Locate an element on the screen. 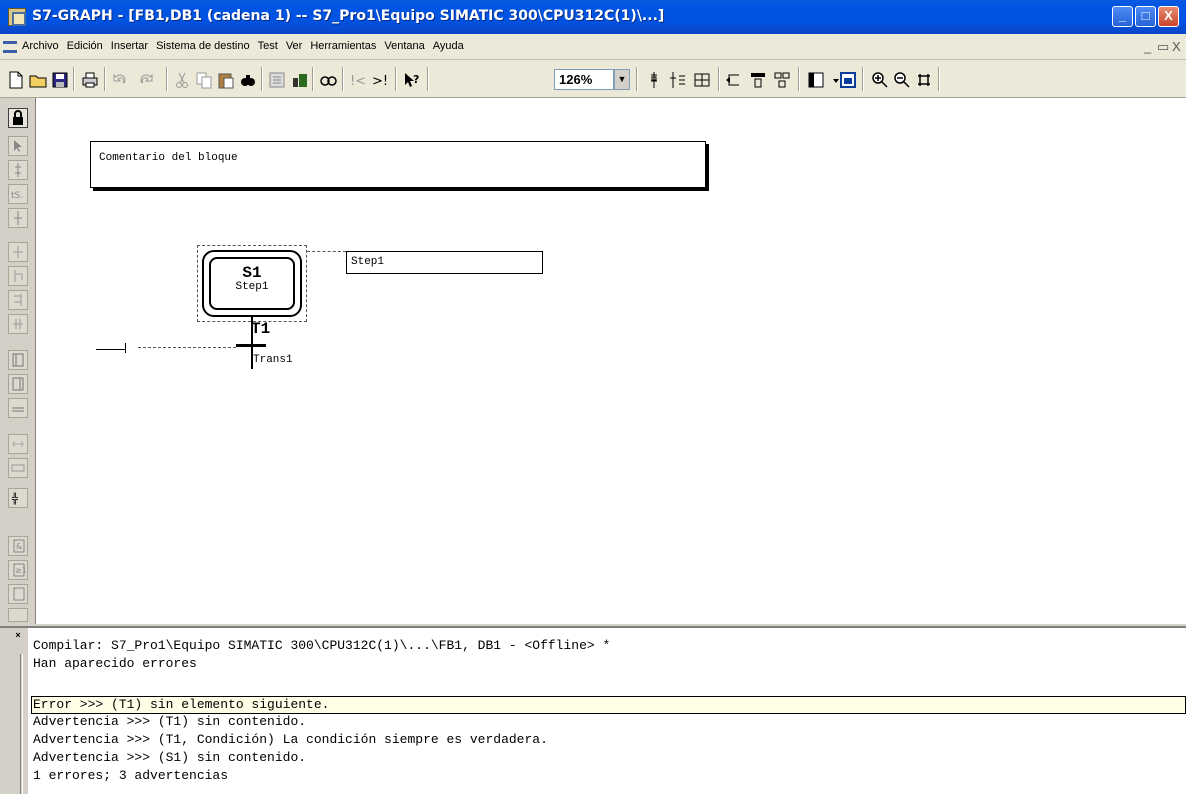 This screenshot has height=794, width=1186. and-box-icon: & is located at coordinates (18, 546).